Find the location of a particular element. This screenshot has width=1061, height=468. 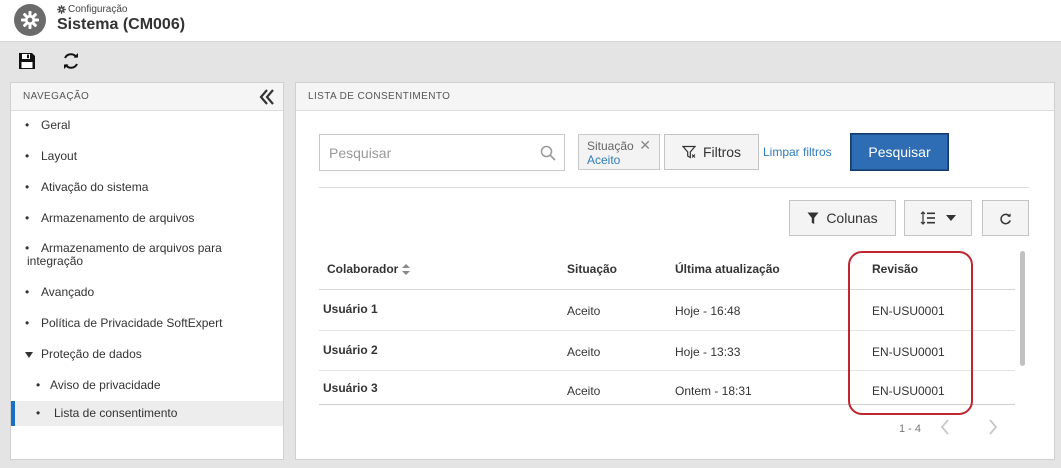

chevron-right-icon is located at coordinates (993, 427).